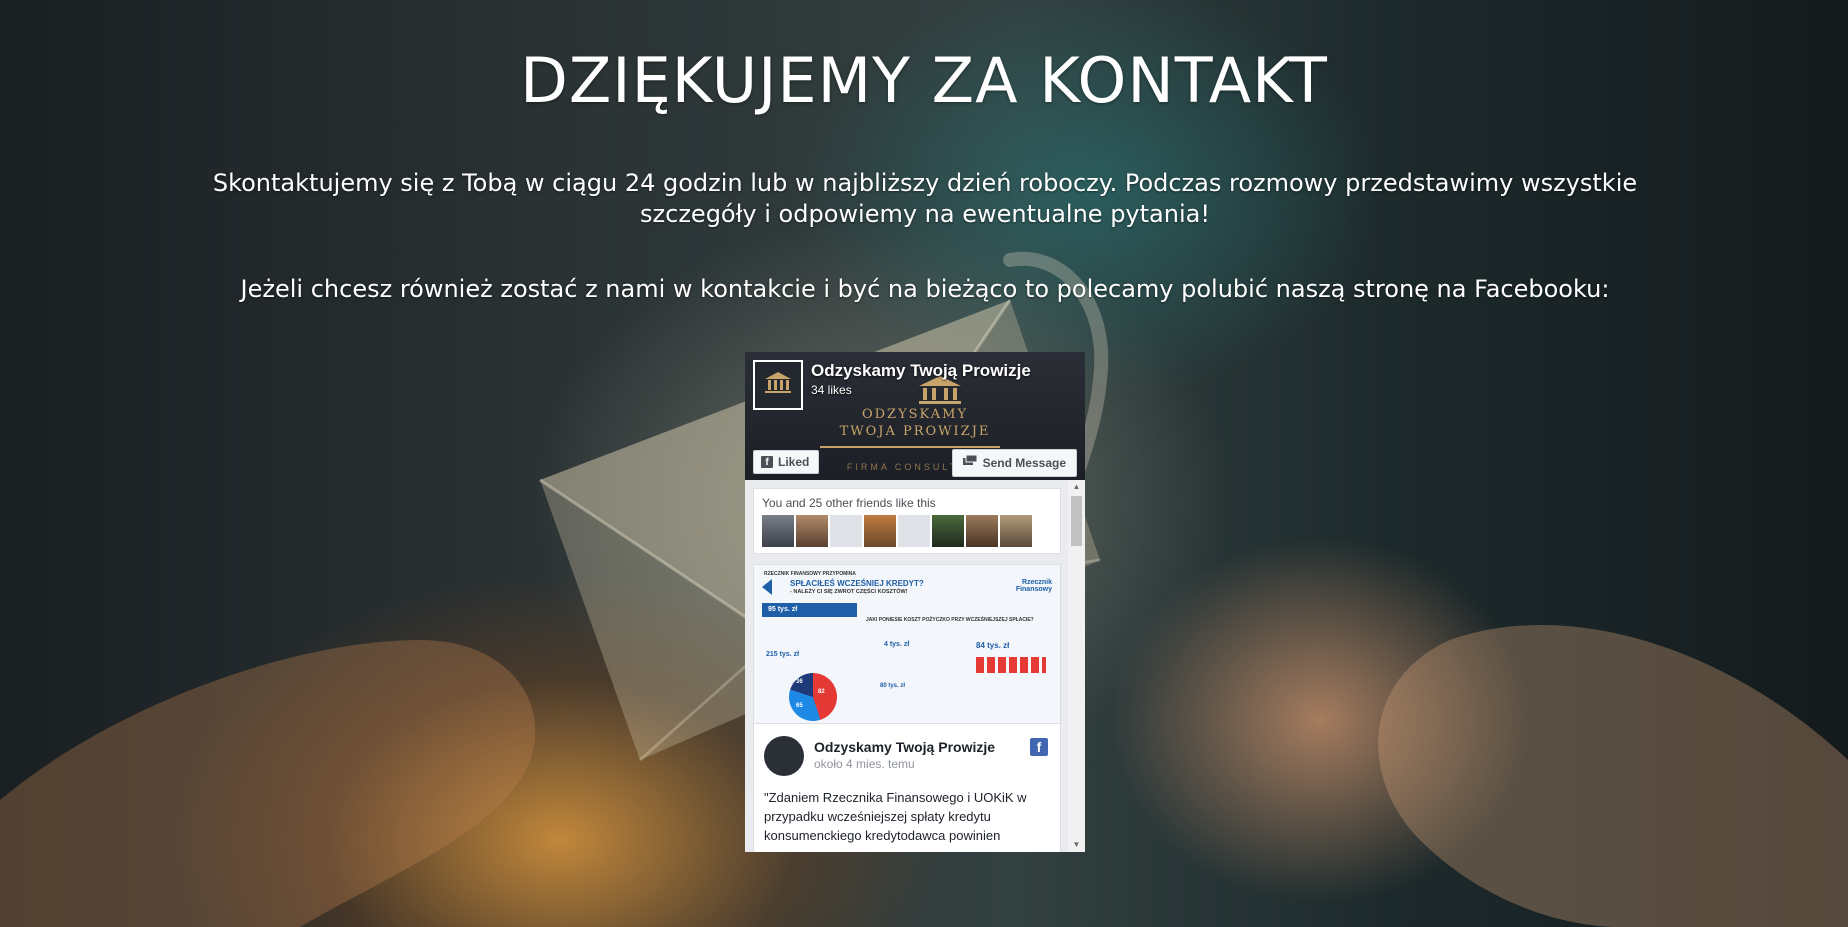 The image size is (1848, 927). What do you see at coordinates (1076, 666) in the screenshot?
I see `fb-scrollbar: ▲ ▼` at bounding box center [1076, 666].